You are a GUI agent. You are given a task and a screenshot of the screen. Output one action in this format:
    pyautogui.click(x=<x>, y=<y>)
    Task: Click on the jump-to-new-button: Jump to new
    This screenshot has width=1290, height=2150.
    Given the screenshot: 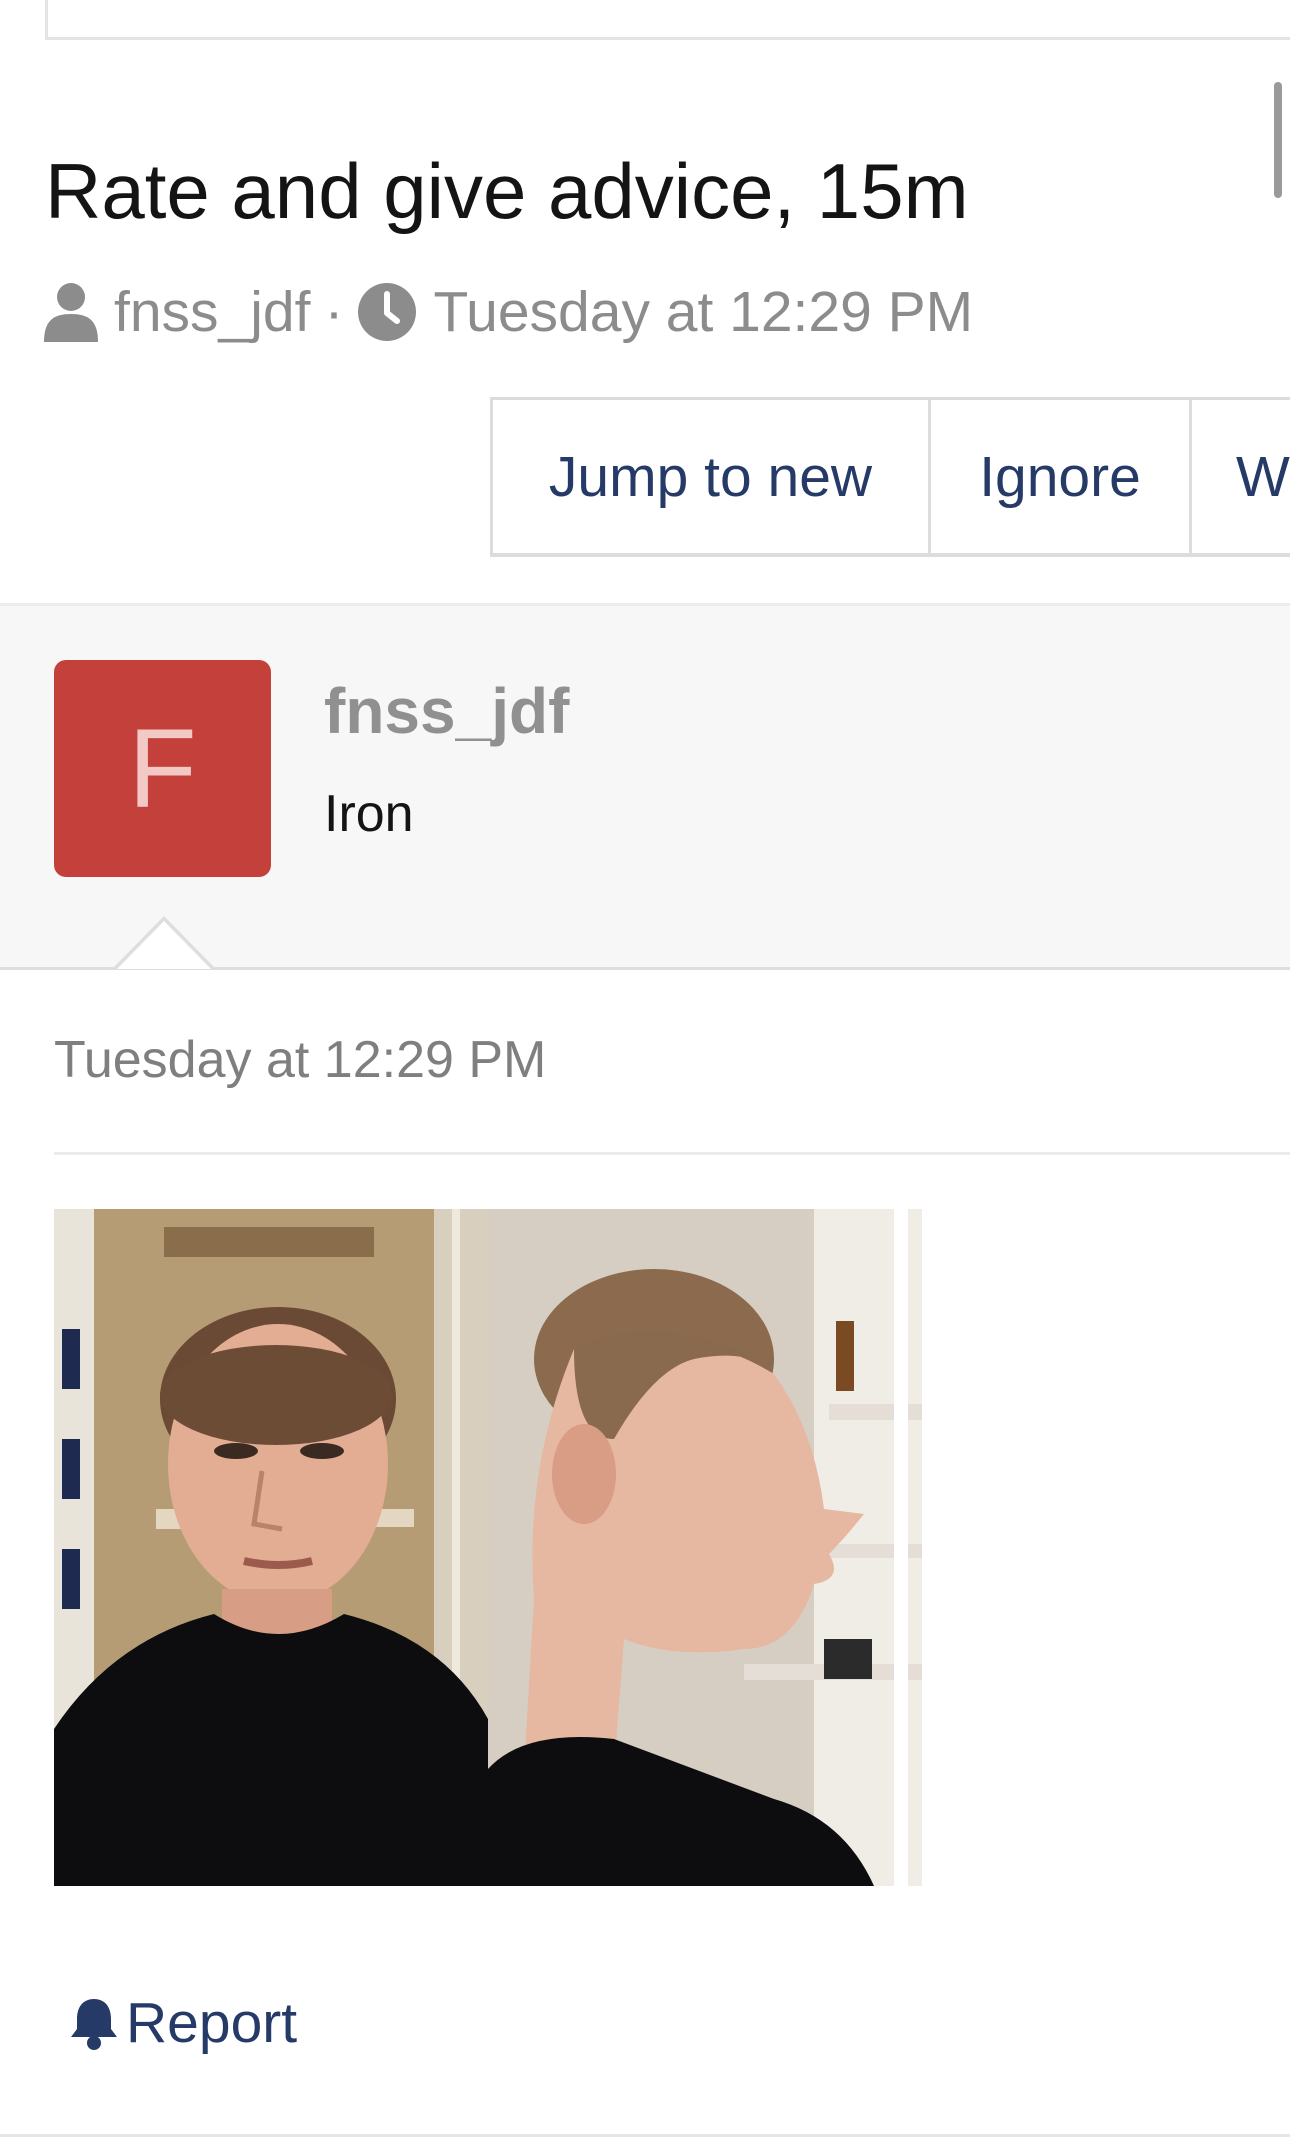 What is the action you would take?
    pyautogui.click(x=712, y=476)
    